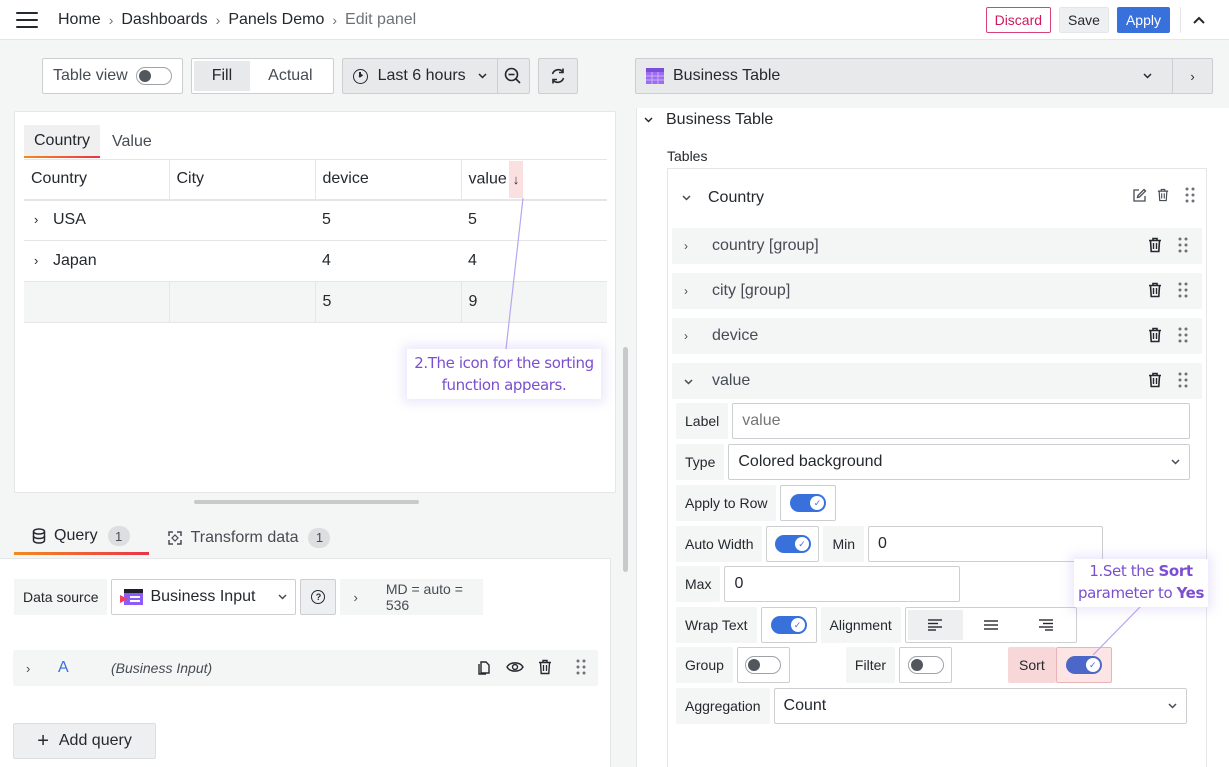 Image resolution: width=1229 pixels, height=767 pixels. What do you see at coordinates (980, 706) in the screenshot?
I see `aggregation-select: Count` at bounding box center [980, 706].